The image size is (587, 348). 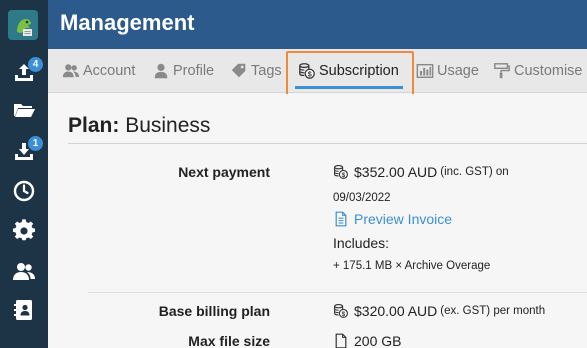 I want to click on plan-heading: Plan: Business, so click(x=139, y=126).